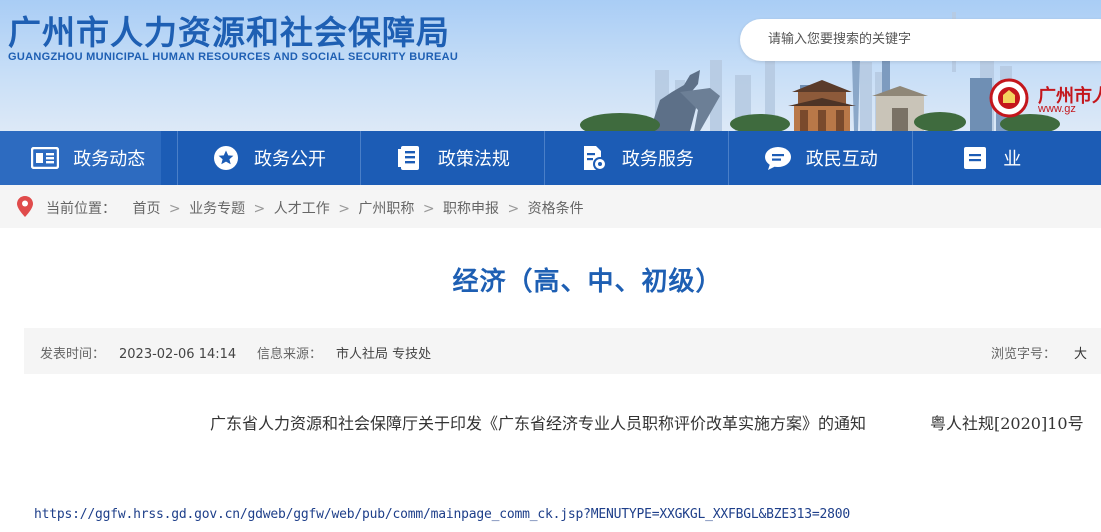 The image size is (1101, 532). Describe the element at coordinates (975, 158) in the screenshot. I see `list-icon` at that location.